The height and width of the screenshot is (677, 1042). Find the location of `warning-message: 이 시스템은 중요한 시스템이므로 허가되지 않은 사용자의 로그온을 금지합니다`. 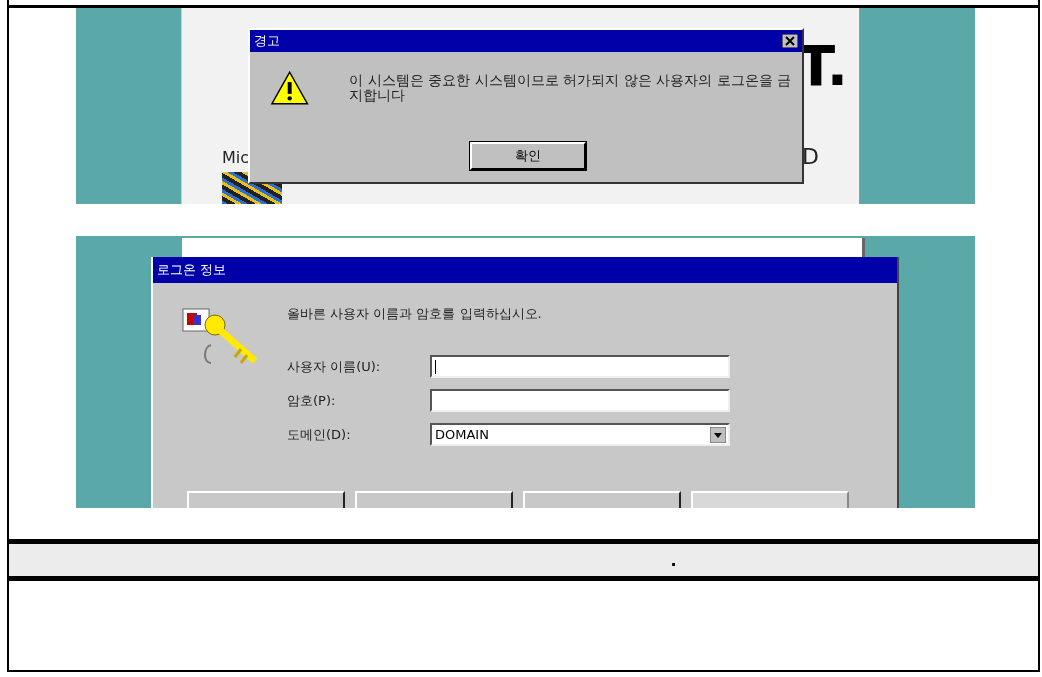

warning-message: 이 시스템은 중요한 시스템이므로 허가되지 않은 사용자의 로그온을 금지합니다 is located at coordinates (570, 88).